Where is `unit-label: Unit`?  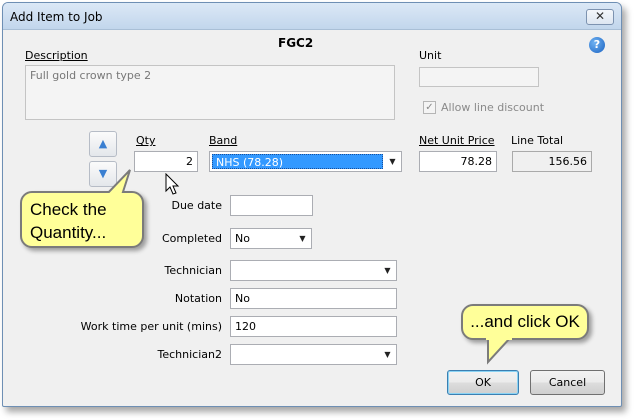
unit-label: Unit is located at coordinates (430, 55).